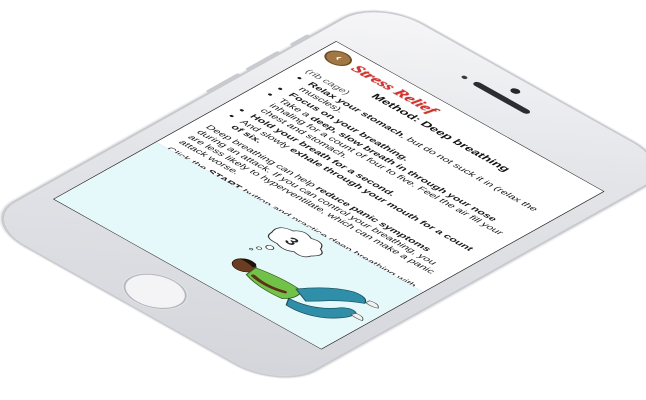  Describe the element at coordinates (300, 40) in the screenshot. I see `mute-switch` at that location.